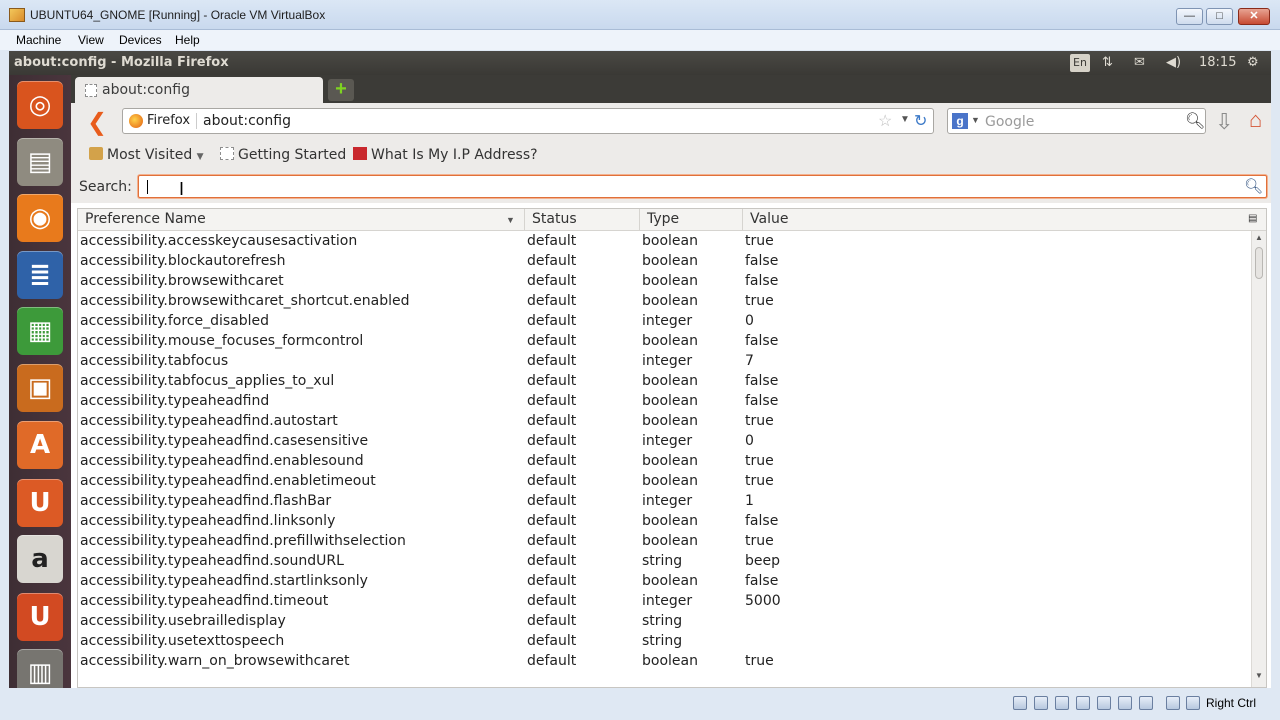 The image size is (1280, 720). Describe the element at coordinates (1252, 218) in the screenshot. I see `column-picker-icon: ▤` at that location.